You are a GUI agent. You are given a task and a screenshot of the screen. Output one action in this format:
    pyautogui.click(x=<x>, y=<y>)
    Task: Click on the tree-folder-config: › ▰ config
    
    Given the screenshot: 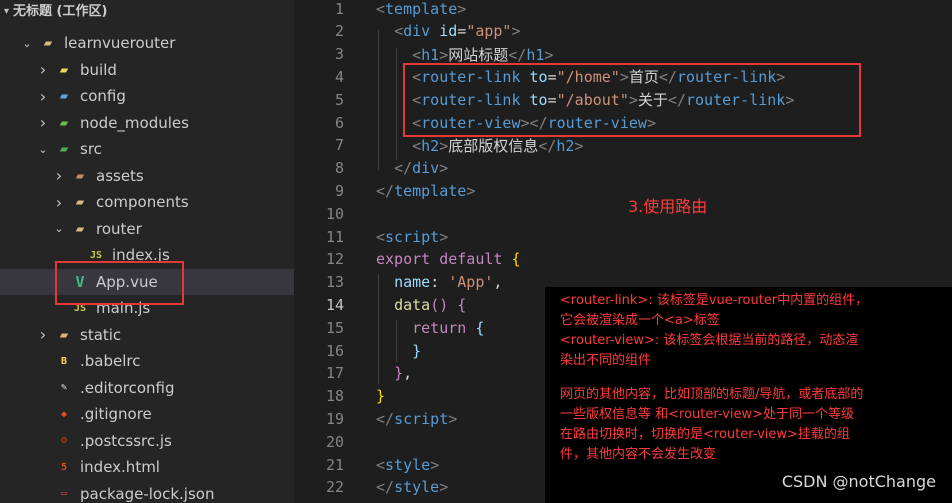 What is the action you would take?
    pyautogui.click(x=147, y=96)
    